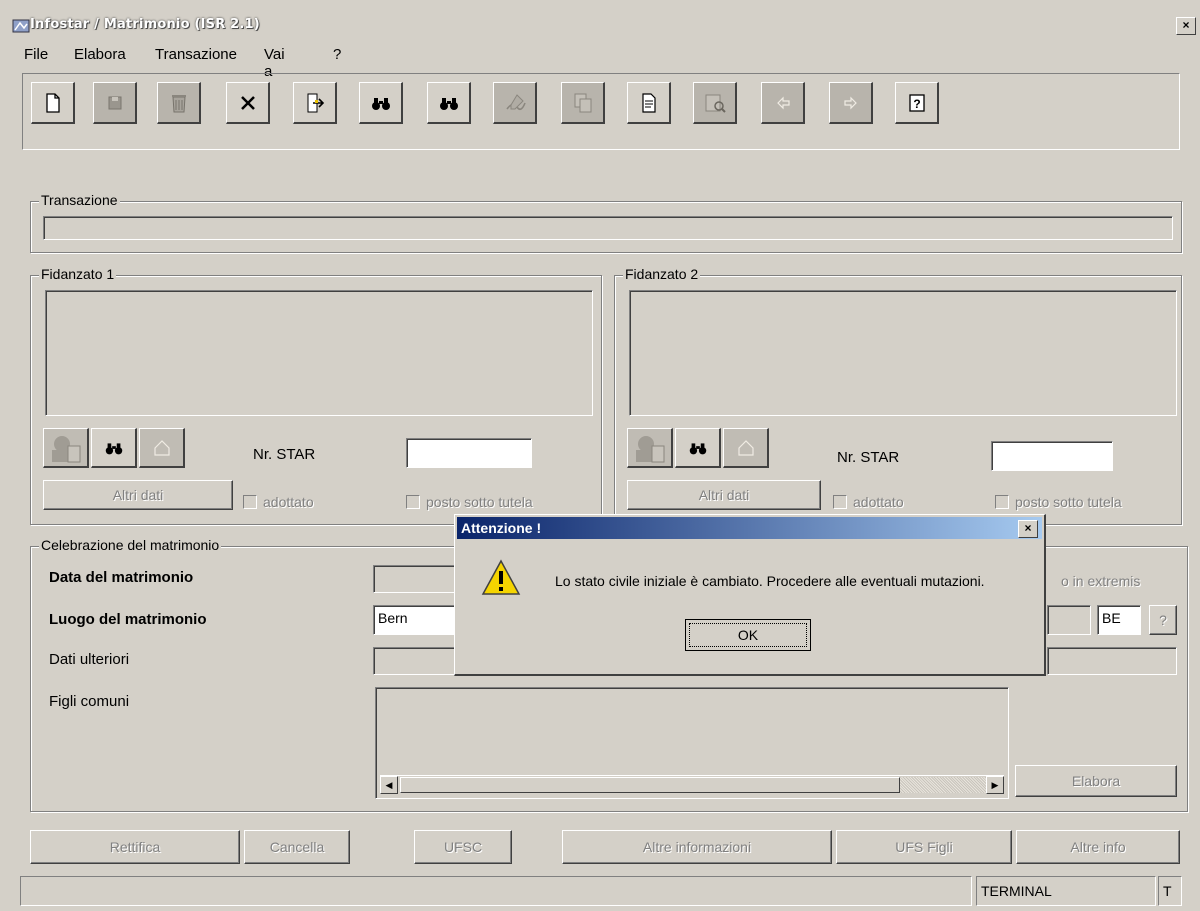 This screenshot has width=1200, height=911. Describe the element at coordinates (138, 495) in the screenshot. I see `fidanzato1-altri-dati-button: Altri dati` at that location.